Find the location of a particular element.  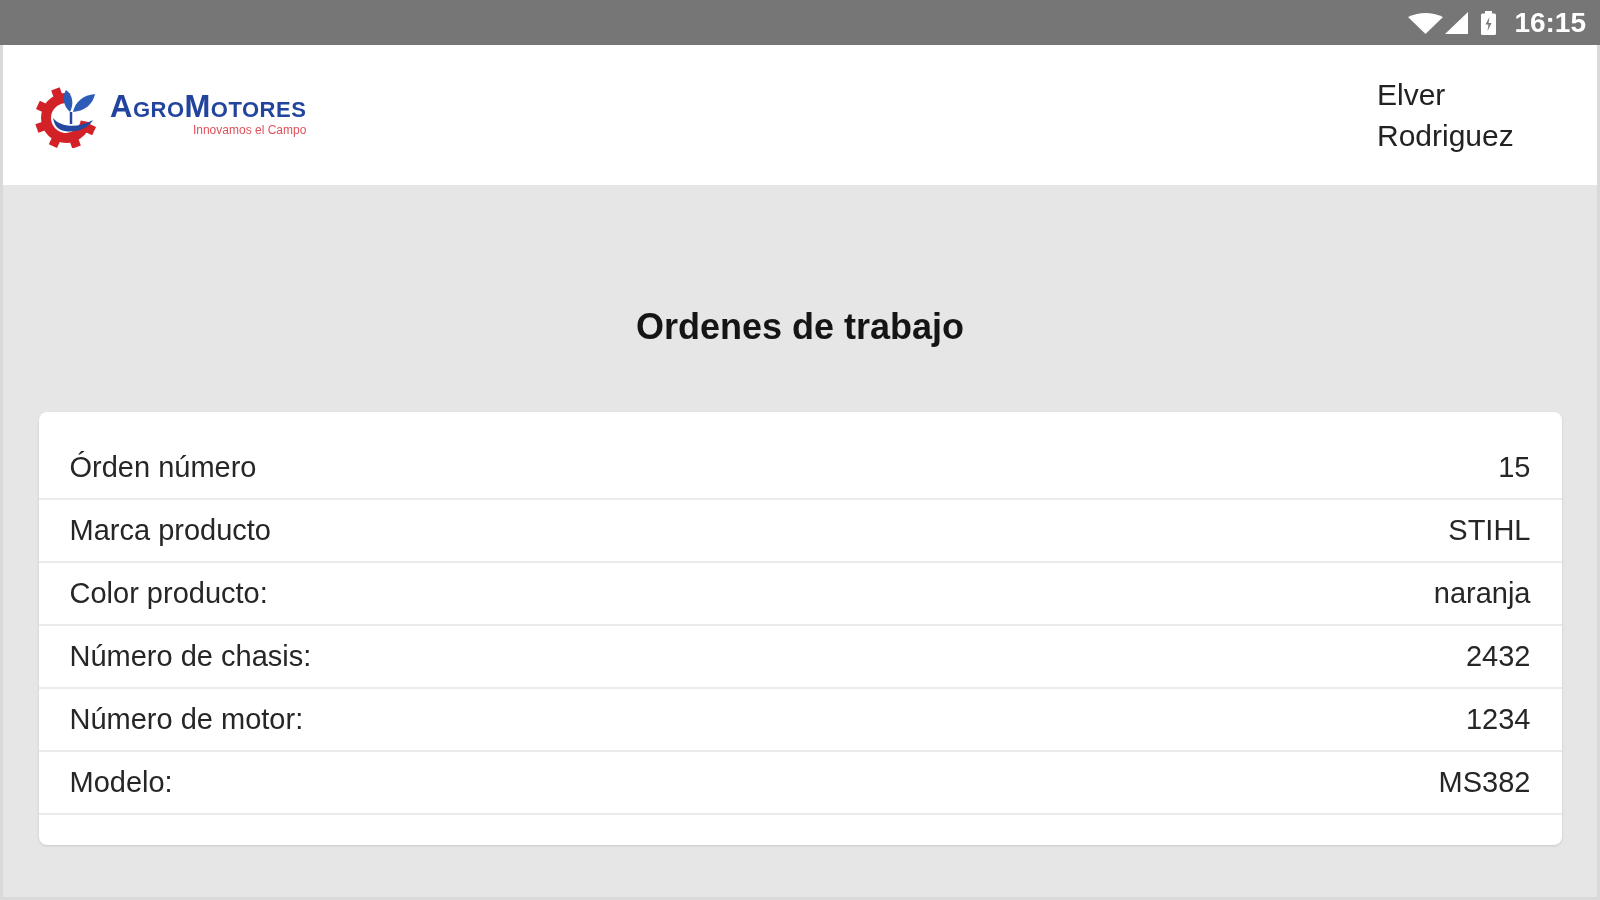

detail-value: STIHL is located at coordinates (1489, 530).